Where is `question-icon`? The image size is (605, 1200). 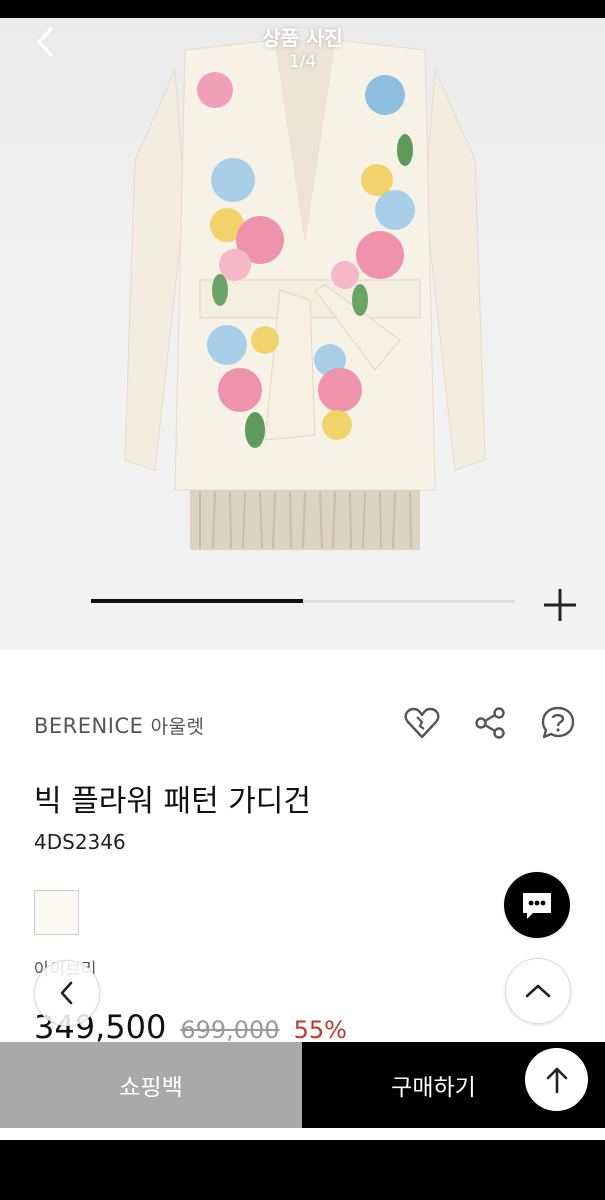
question-icon is located at coordinates (558, 723).